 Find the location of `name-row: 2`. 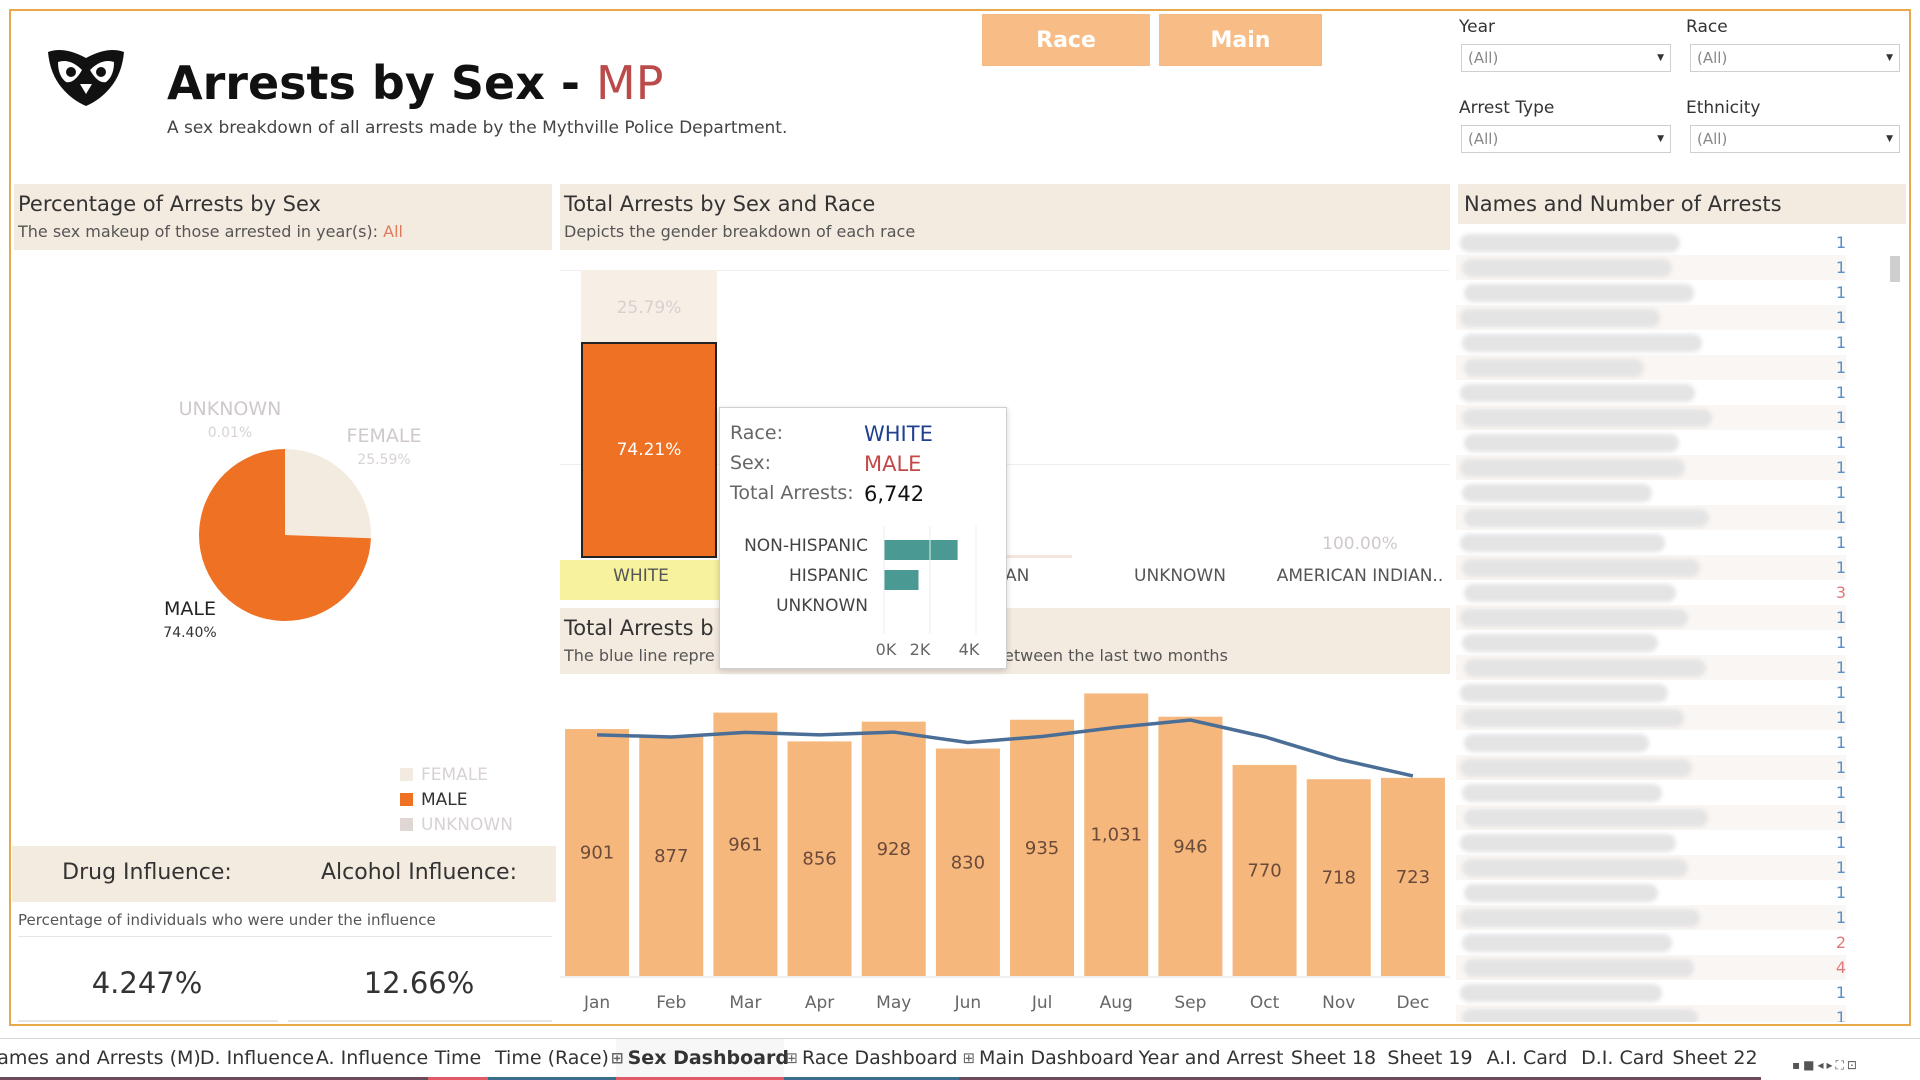

name-row: 2 is located at coordinates (1651, 942).